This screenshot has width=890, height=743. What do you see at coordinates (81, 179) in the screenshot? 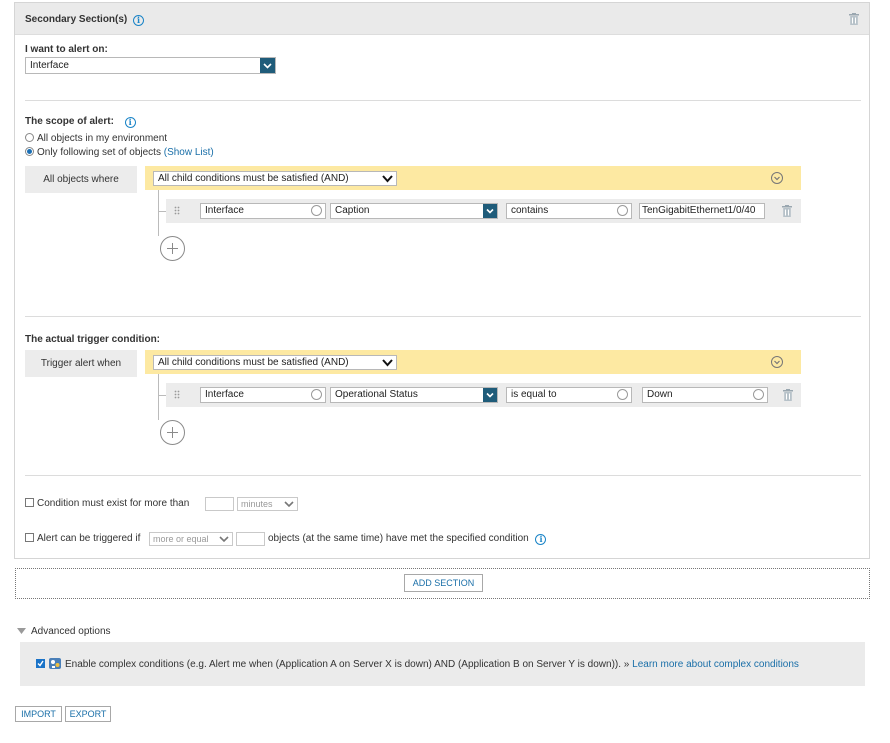
I see `scope-group-label: All objects where` at bounding box center [81, 179].